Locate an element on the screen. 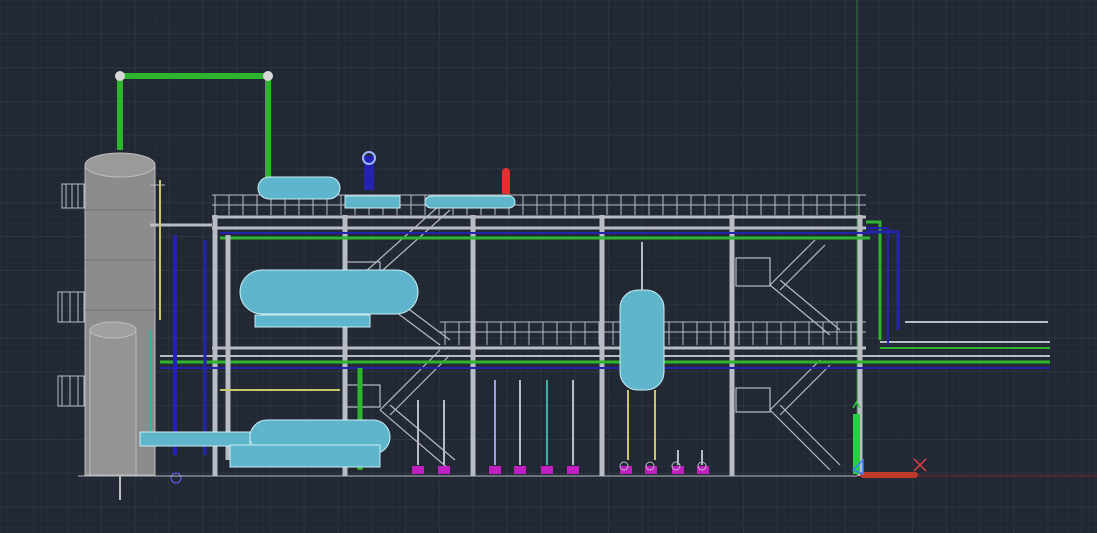 This screenshot has height=533, width=1097. relief-valve-blue is located at coordinates (369, 170).